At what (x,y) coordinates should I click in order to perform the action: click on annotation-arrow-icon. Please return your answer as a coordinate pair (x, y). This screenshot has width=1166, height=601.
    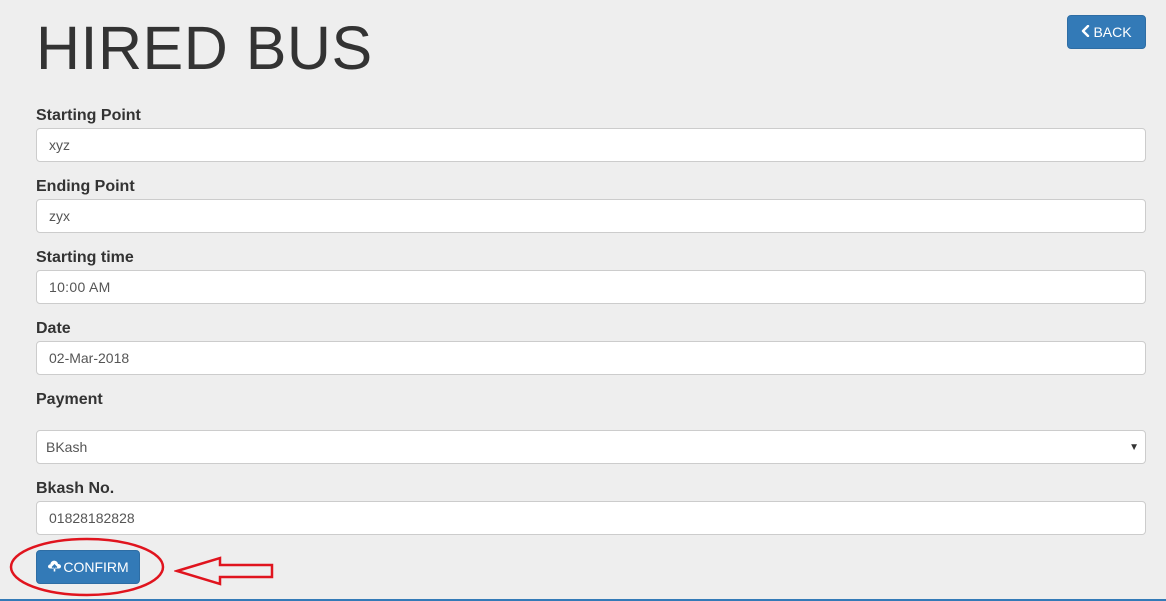
    Looking at the image, I should click on (224, 571).